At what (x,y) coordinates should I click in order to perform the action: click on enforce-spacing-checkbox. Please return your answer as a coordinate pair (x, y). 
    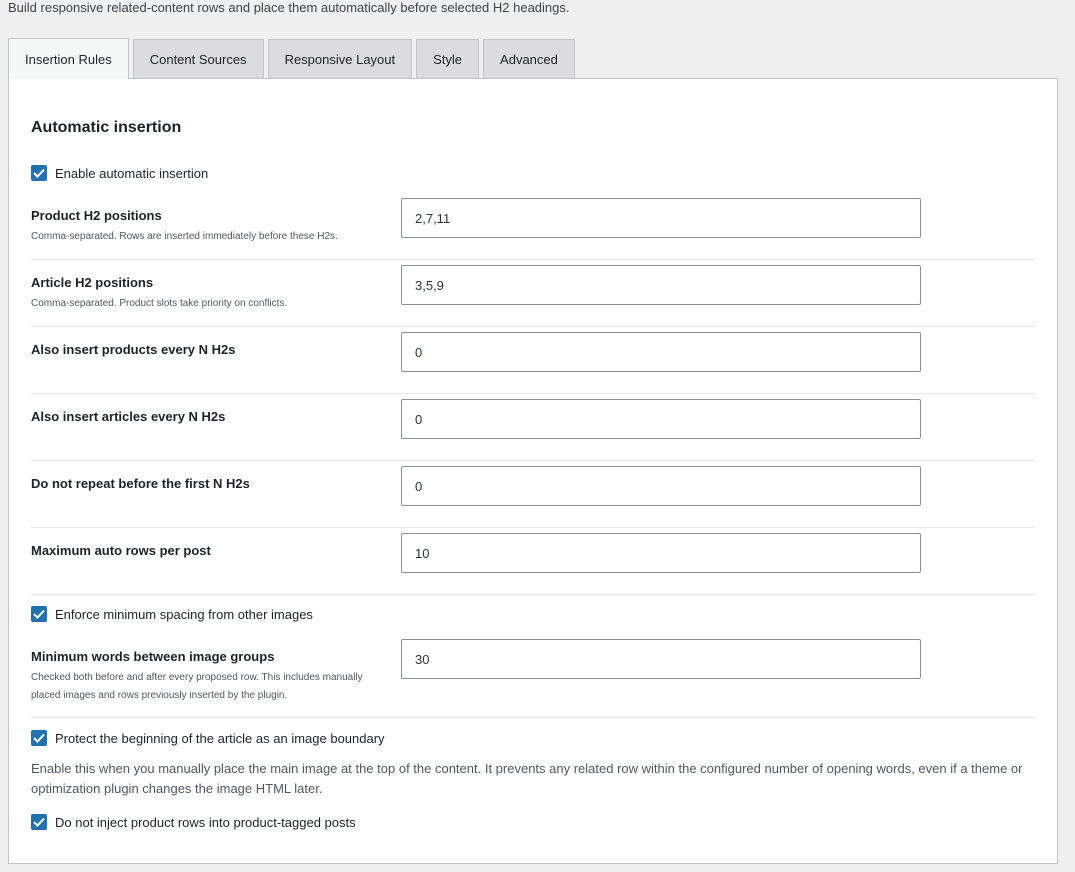
    Looking at the image, I should click on (39, 614).